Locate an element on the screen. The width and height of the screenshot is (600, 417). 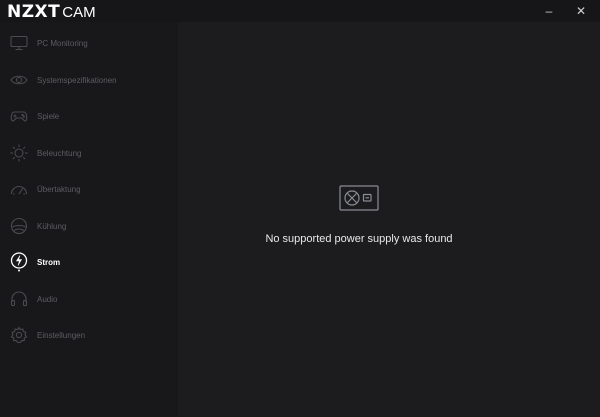
sidebar-item-label: Übertaktung is located at coordinates (59, 189).